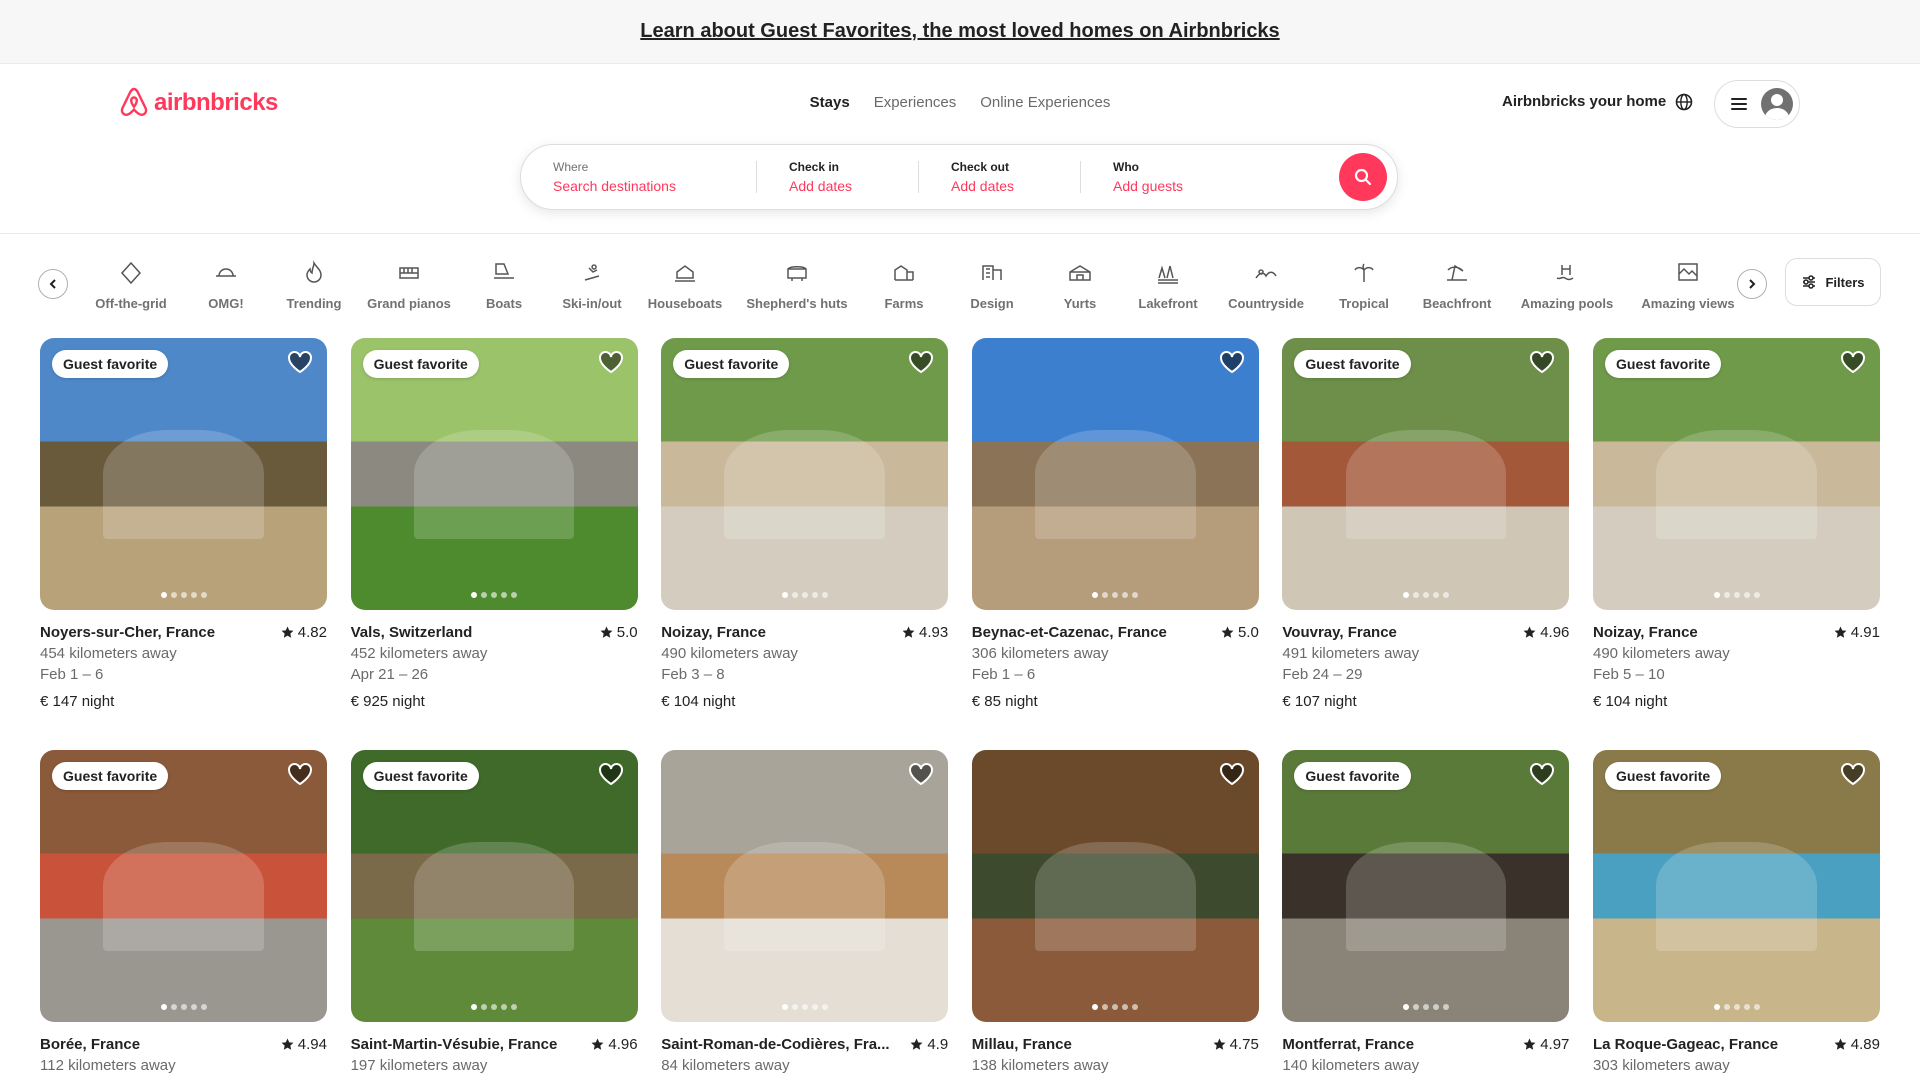 The height and width of the screenshot is (1080, 1920). I want to click on menu-icon, so click(1739, 104).